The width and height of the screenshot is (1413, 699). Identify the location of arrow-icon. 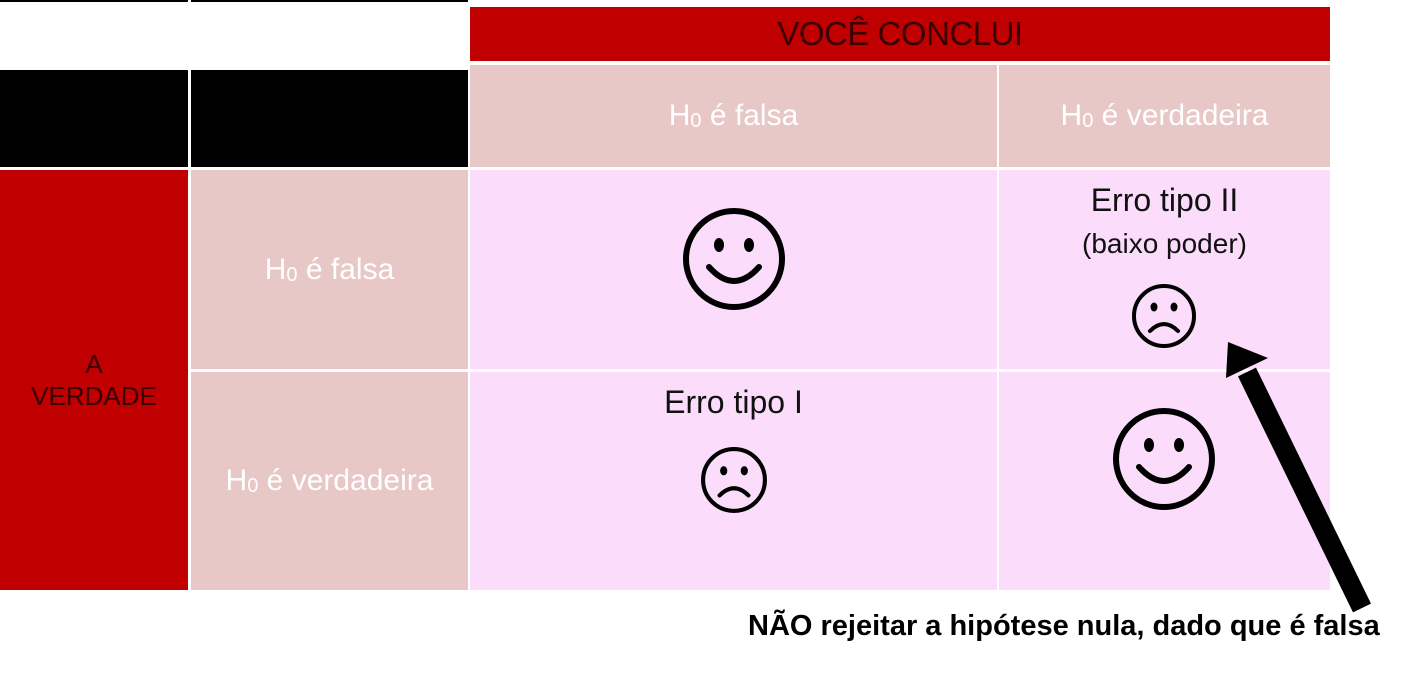
(1298, 477).